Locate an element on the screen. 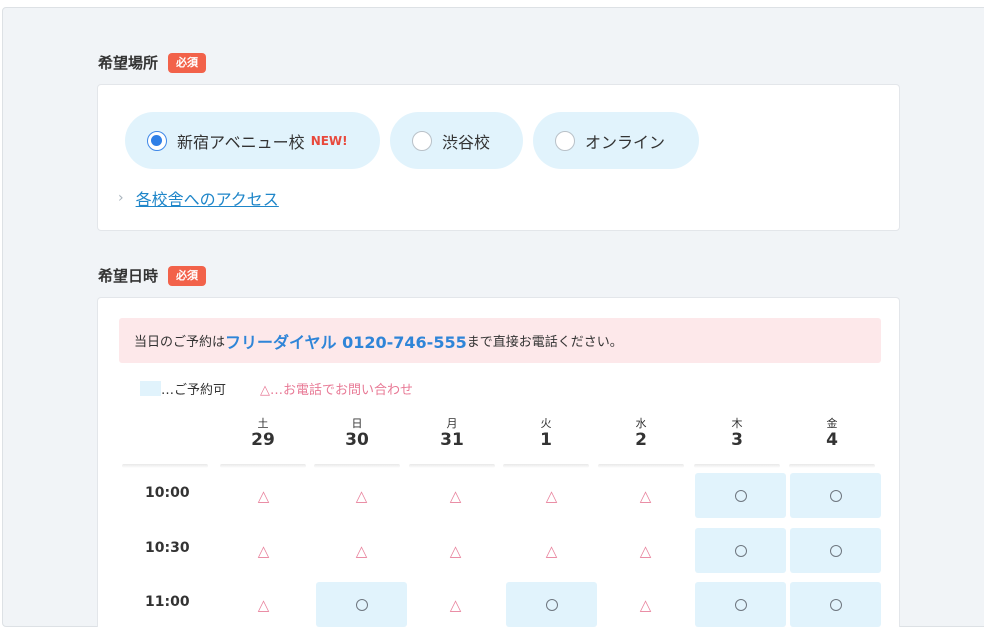  datetime-section-title: 希望日時 必須 is located at coordinates (152, 275).